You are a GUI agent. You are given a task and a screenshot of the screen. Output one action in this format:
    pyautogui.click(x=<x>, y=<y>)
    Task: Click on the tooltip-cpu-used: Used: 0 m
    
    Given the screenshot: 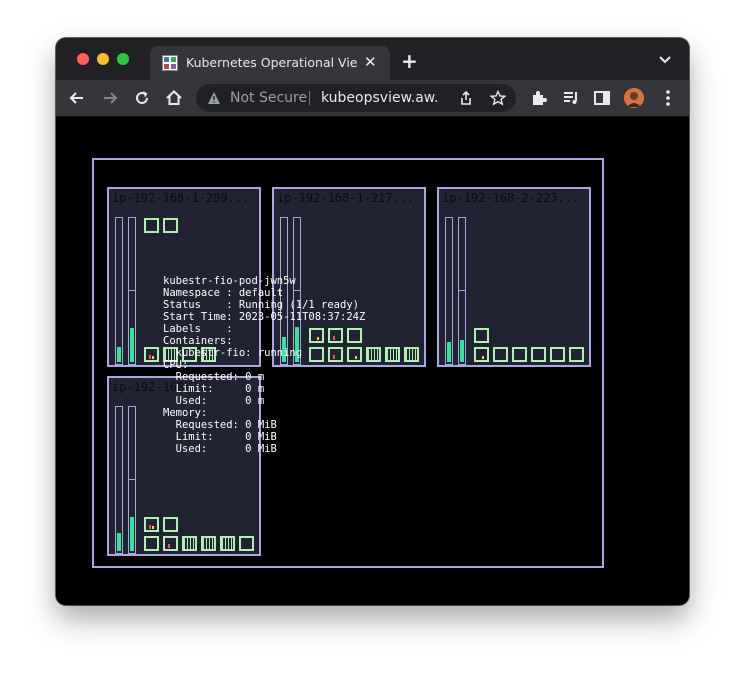 What is the action you would take?
    pyautogui.click(x=214, y=401)
    